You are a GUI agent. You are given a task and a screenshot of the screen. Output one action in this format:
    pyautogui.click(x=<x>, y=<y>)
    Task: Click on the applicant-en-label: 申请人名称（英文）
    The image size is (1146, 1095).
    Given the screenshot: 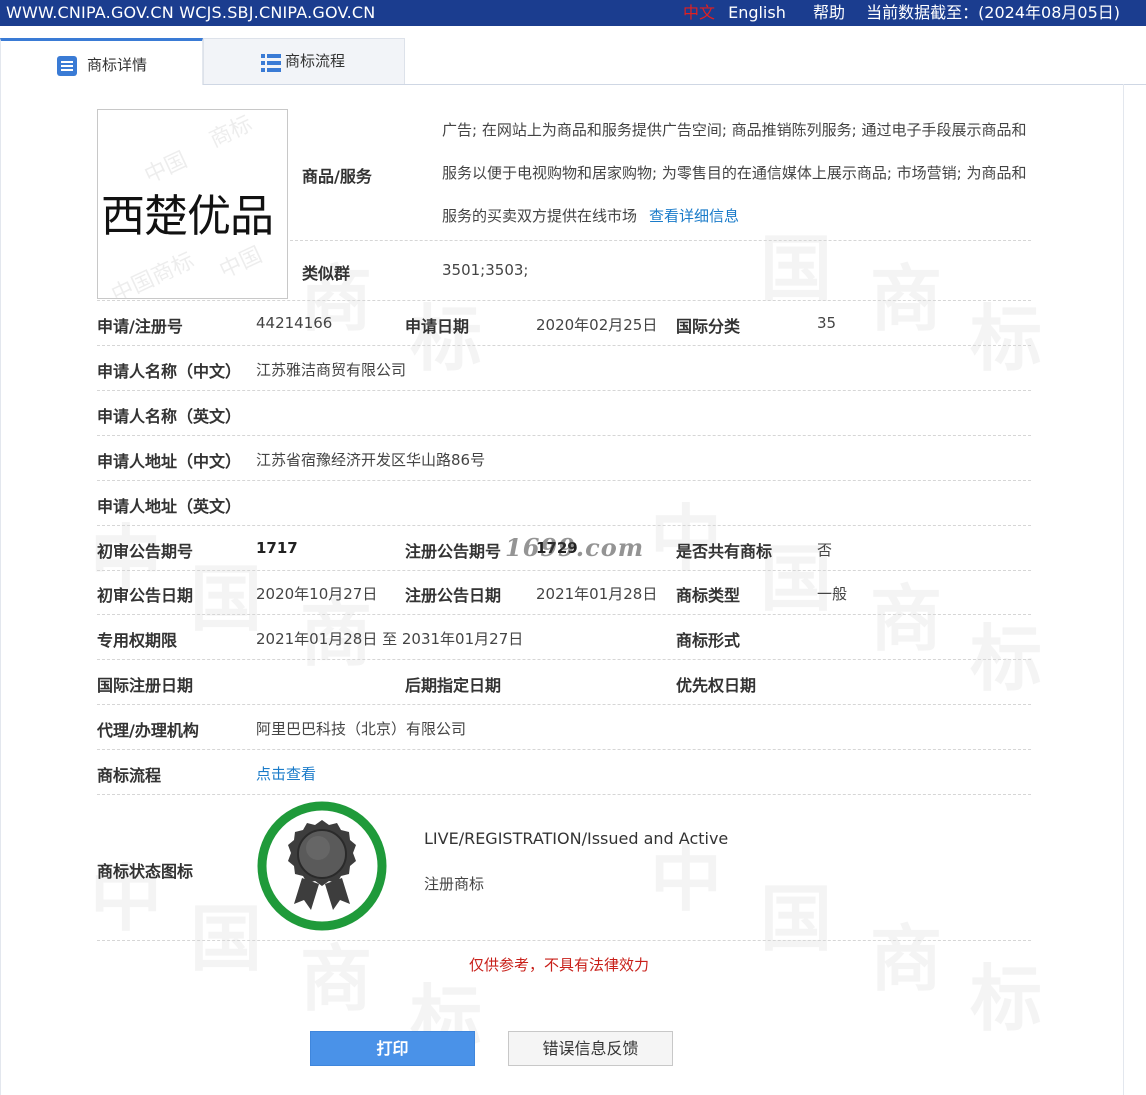 What is the action you would take?
    pyautogui.click(x=169, y=416)
    